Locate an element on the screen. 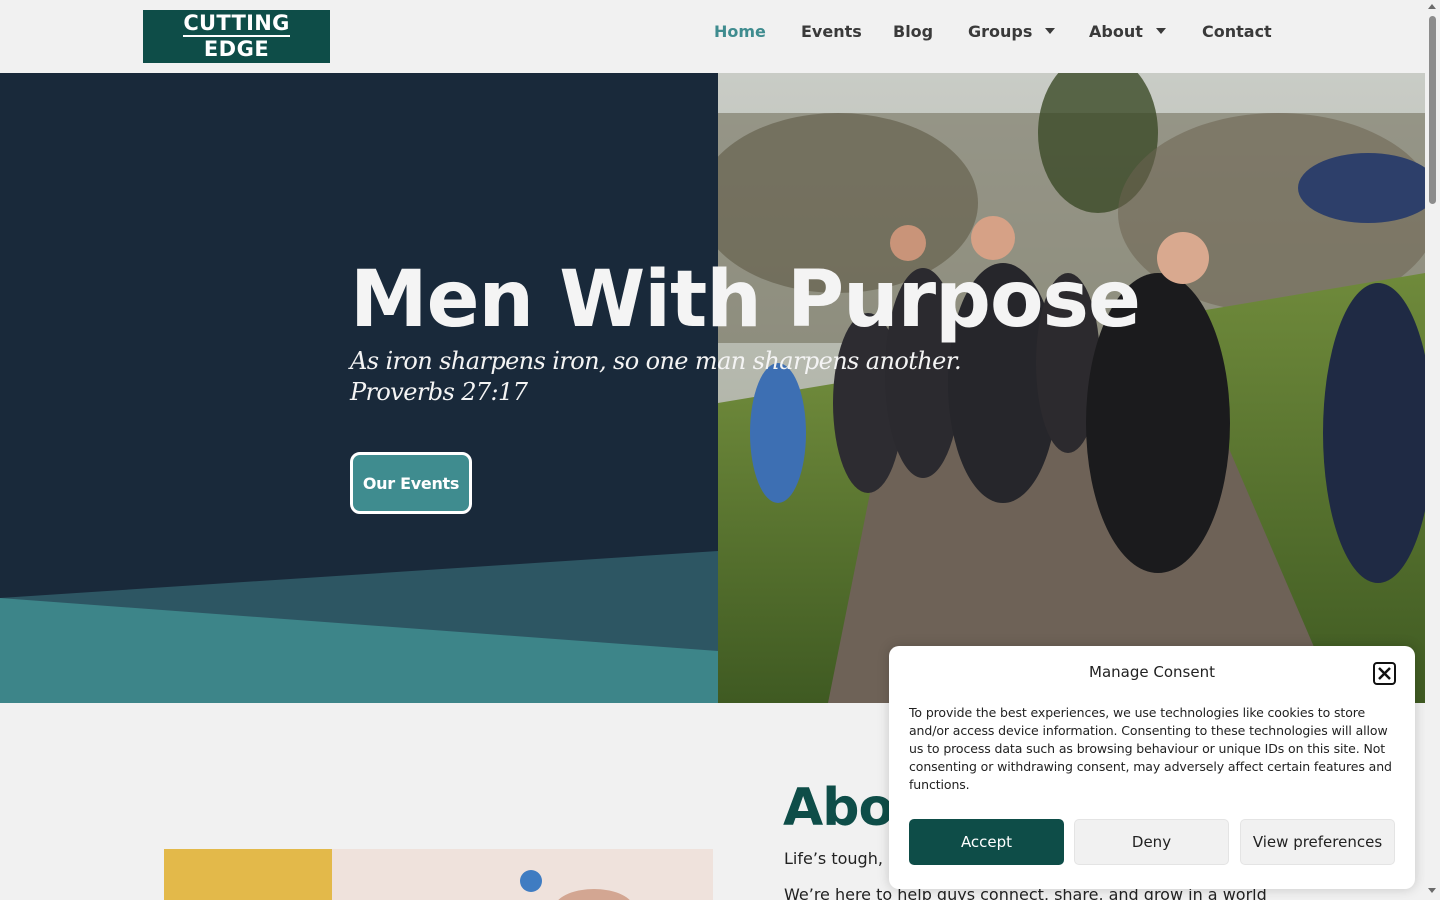 Image resolution: width=1440 pixels, height=900 pixels. about-image-illustration is located at coordinates (438, 874).